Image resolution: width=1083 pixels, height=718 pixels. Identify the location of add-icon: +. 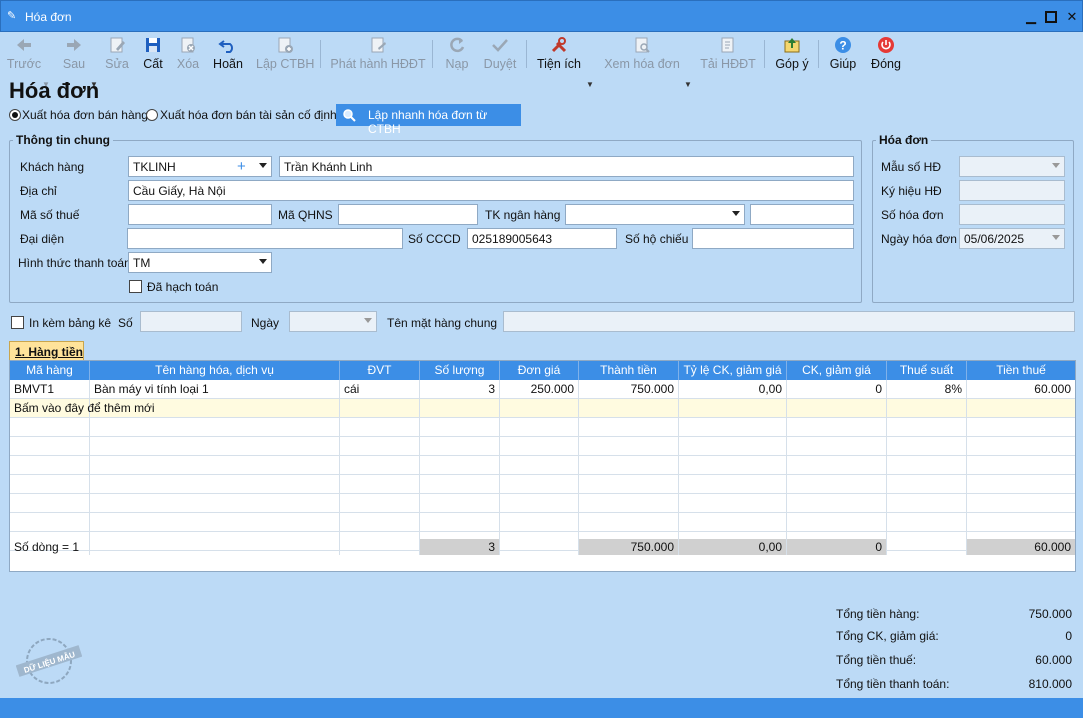
(241, 166).